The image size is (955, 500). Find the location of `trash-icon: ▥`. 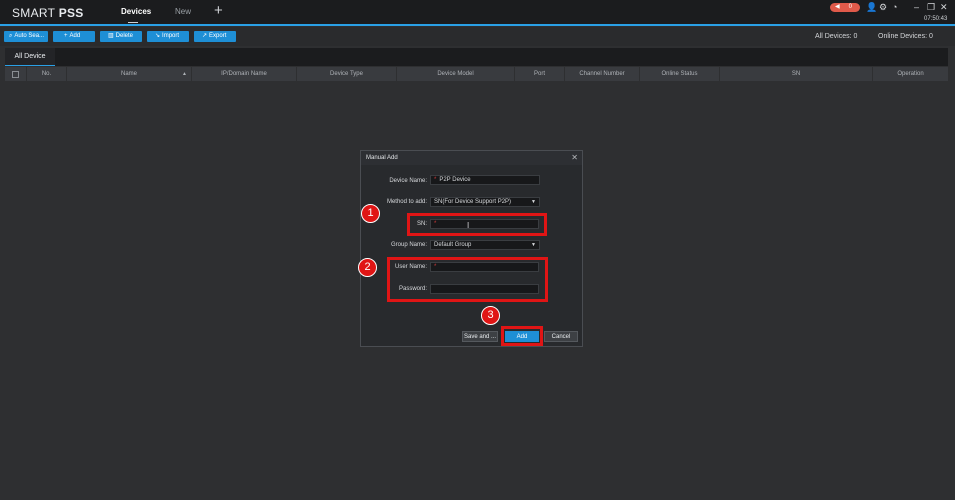

trash-icon: ▥ is located at coordinates (111, 36).